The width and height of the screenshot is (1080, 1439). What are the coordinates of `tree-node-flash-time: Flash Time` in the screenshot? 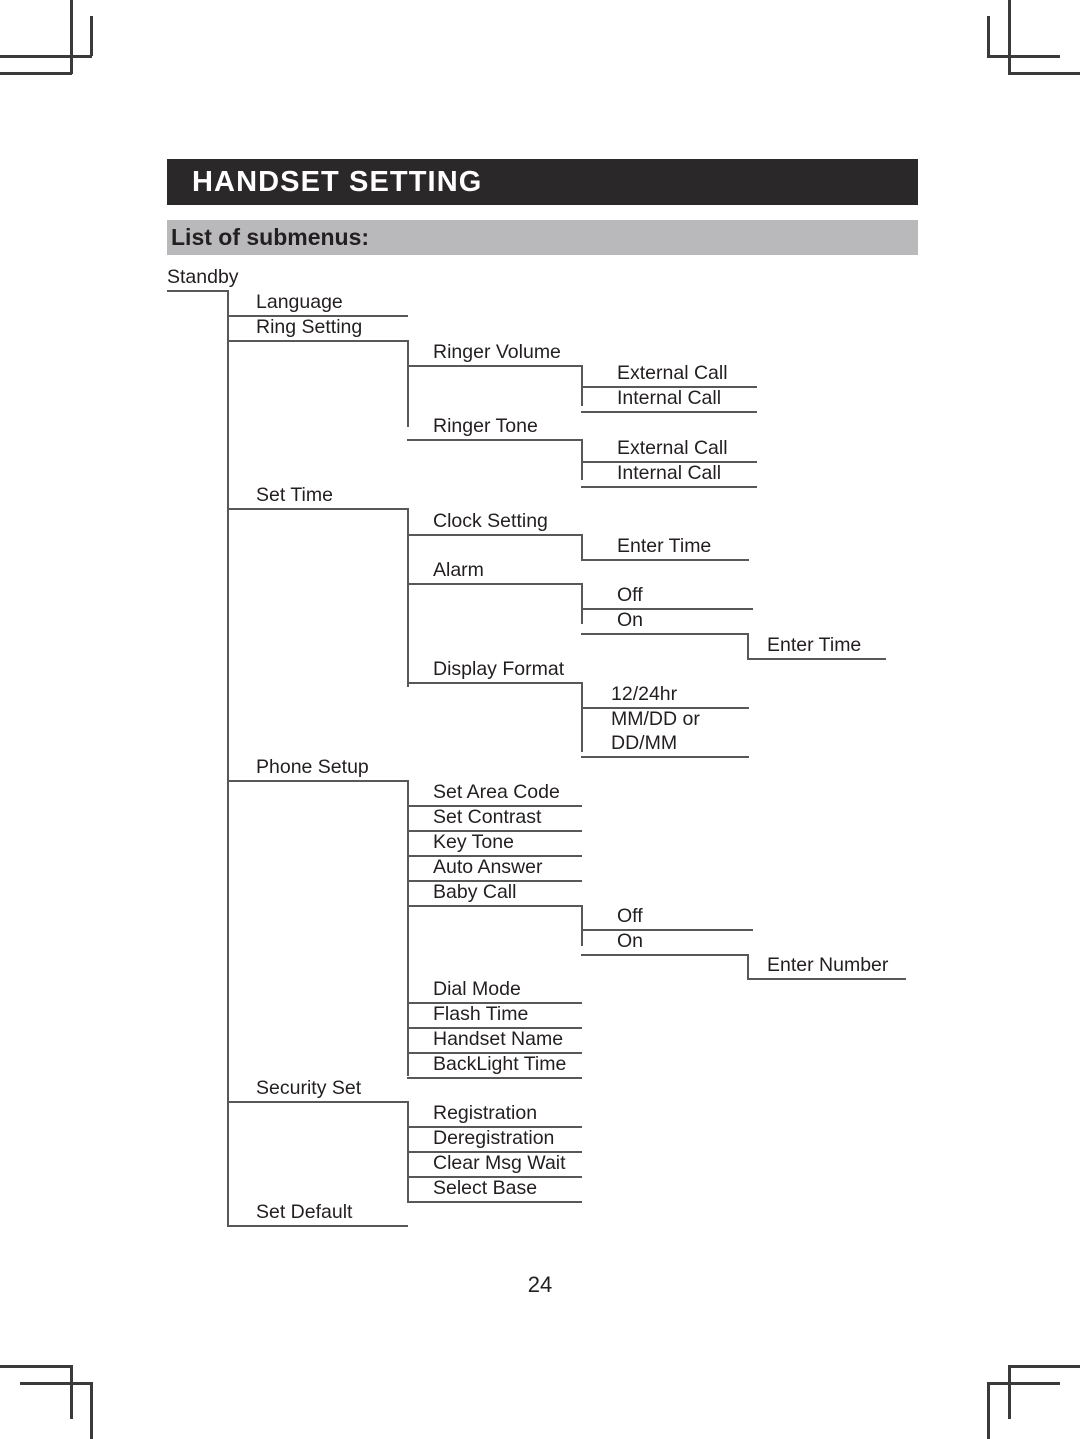 It's located at (481, 1014).